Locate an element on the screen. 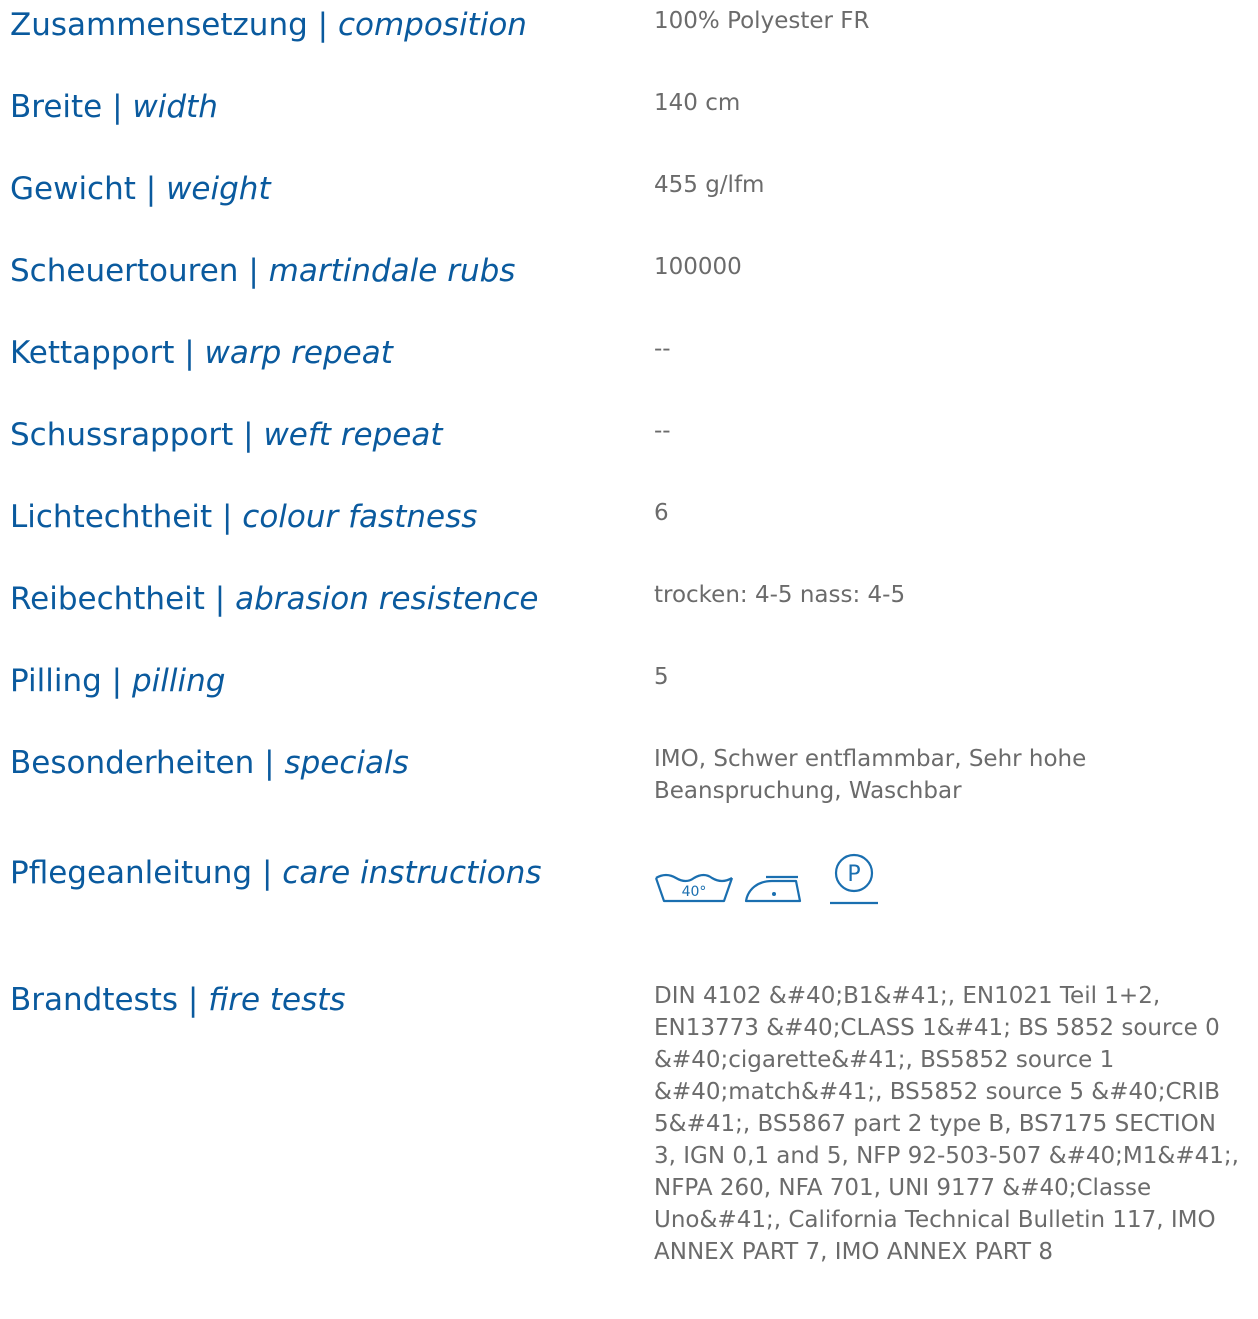 This screenshot has width=1258, height=1319. spec-label-abrasion-resistence: Reibechtheit | abrasion resistence is located at coordinates (274, 599).